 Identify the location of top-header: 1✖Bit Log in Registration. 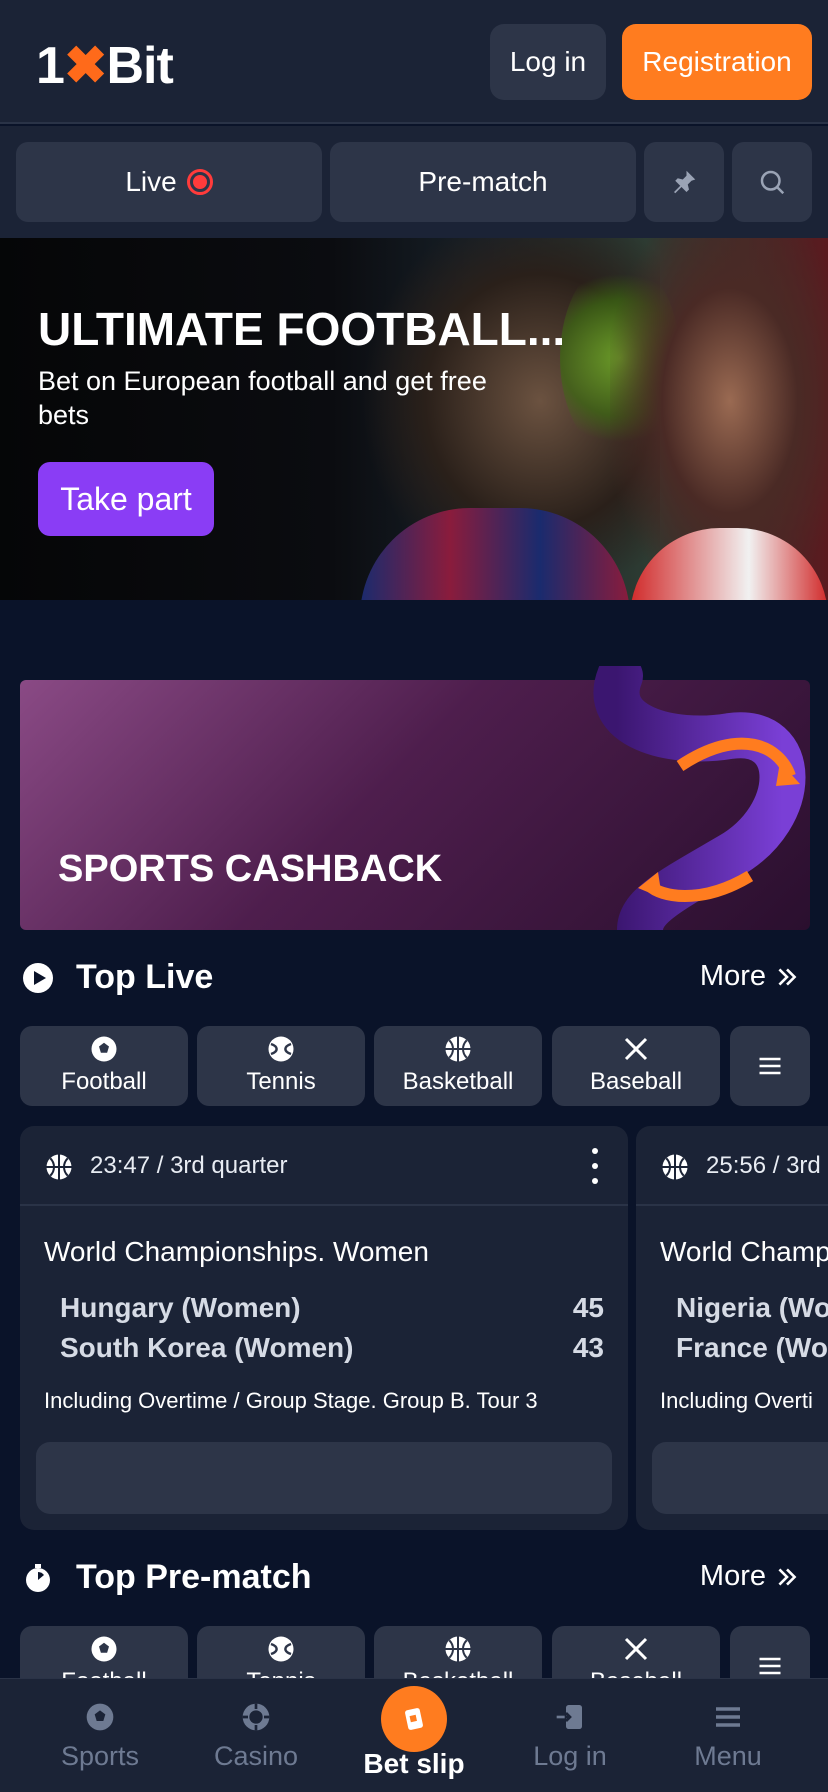
(414, 62).